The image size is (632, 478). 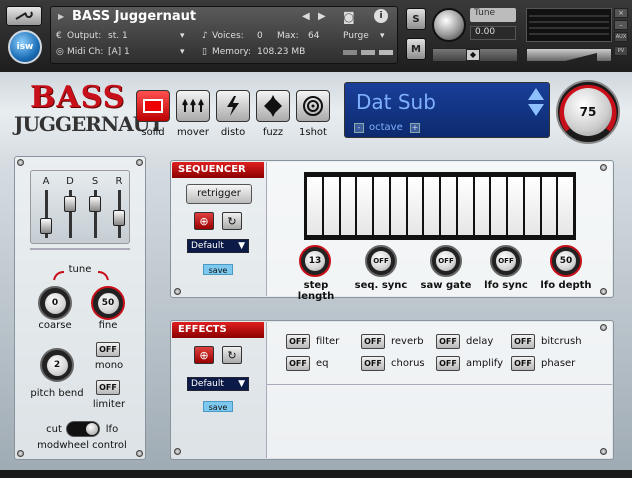 What do you see at coordinates (473, 55) in the screenshot?
I see `pan-handle: ◆` at bounding box center [473, 55].